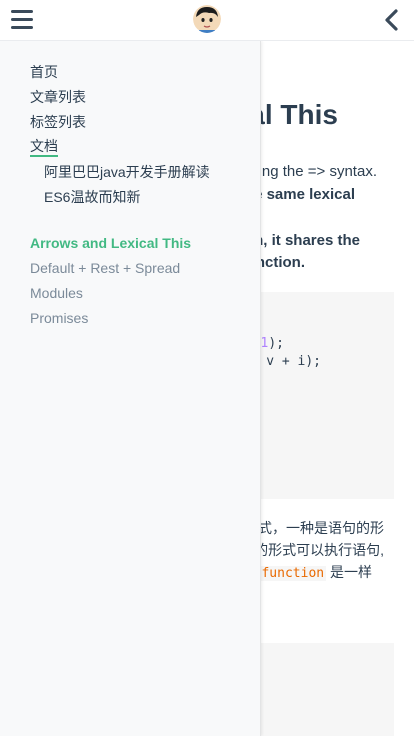 The height and width of the screenshot is (736, 414). I want to click on sidebar-item-docs: 文档, so click(44, 147).